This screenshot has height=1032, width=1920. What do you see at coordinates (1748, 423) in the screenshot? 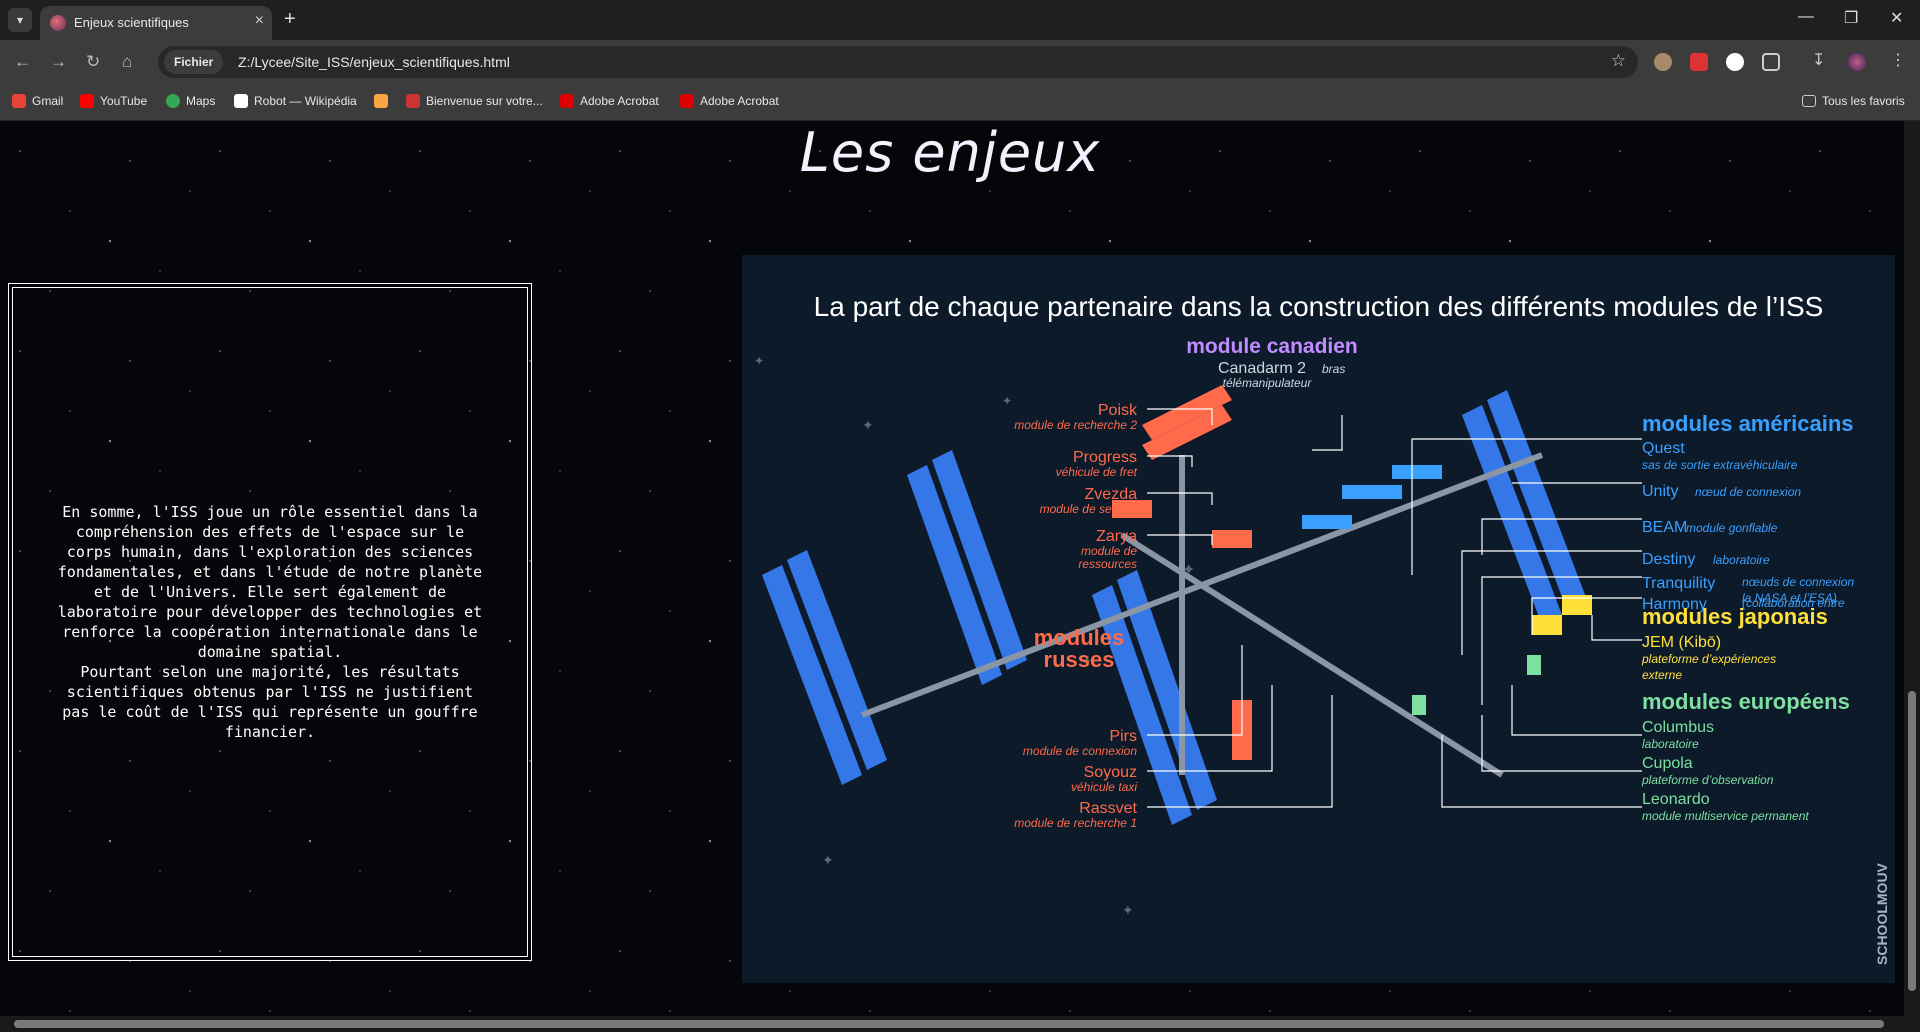
I see `american-heading: modules américains` at bounding box center [1748, 423].